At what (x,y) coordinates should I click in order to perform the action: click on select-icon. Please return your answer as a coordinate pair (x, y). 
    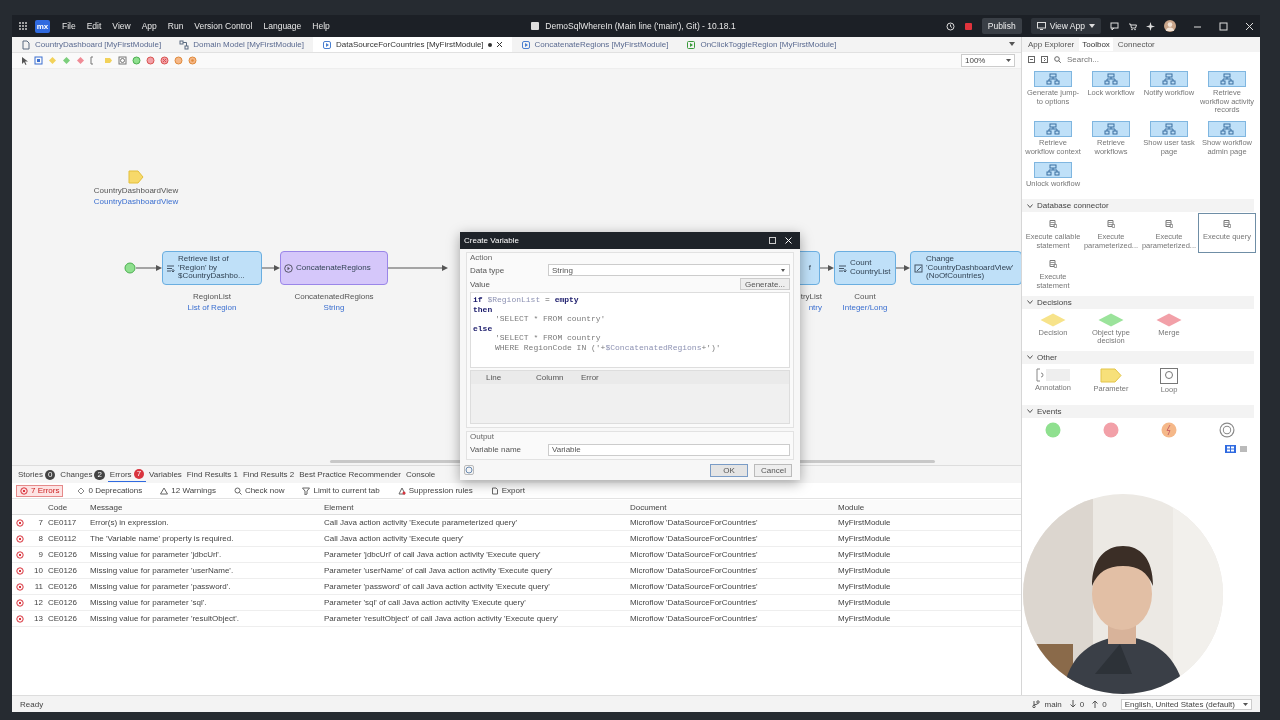
    Looking at the image, I should click on (24, 60).